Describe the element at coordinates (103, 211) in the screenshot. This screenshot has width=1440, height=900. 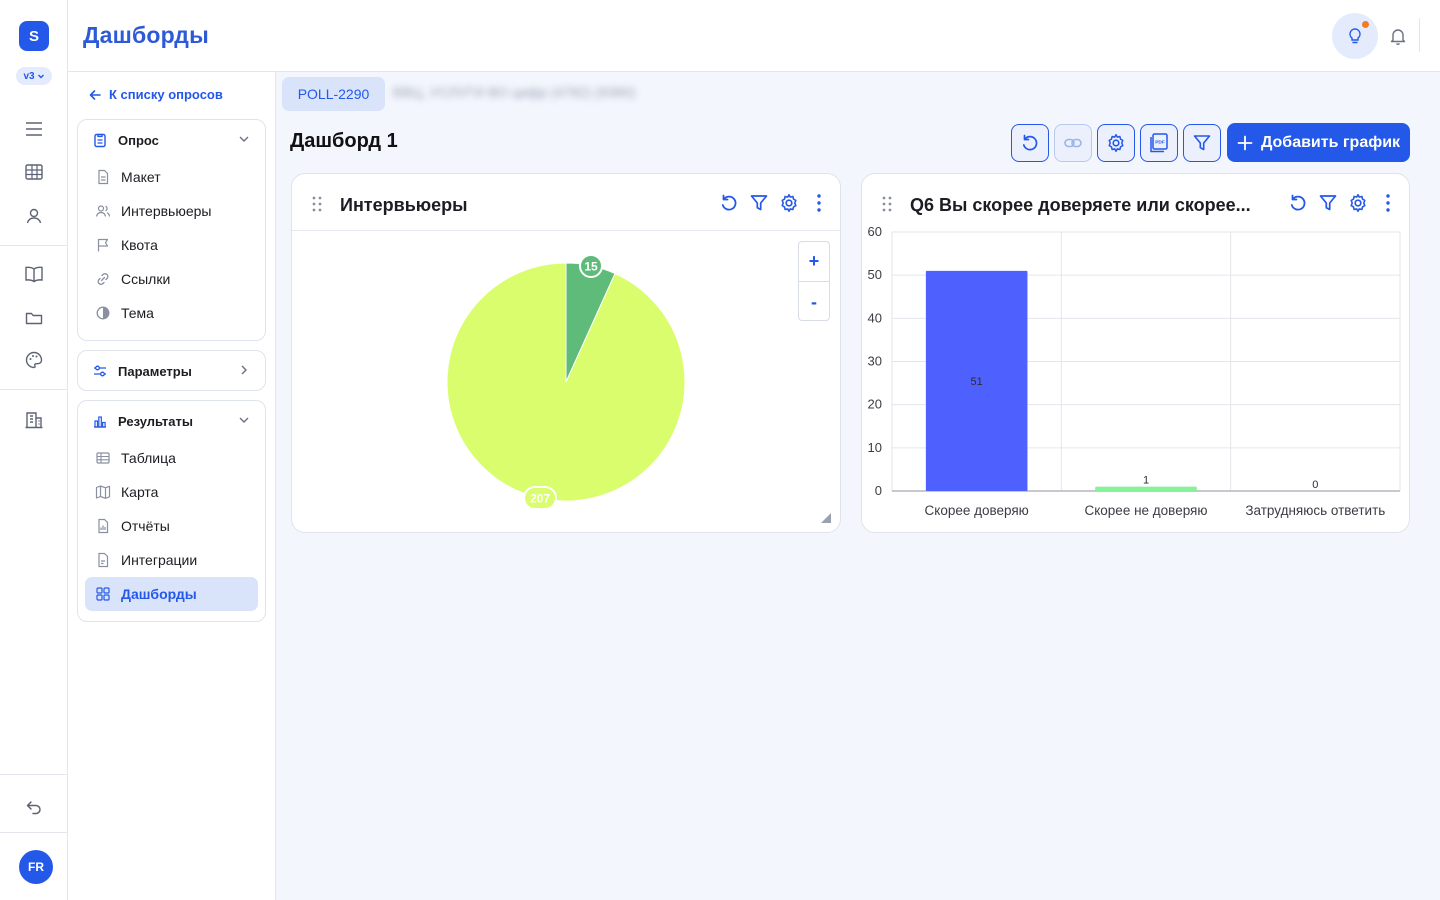
I see `users-icon` at that location.